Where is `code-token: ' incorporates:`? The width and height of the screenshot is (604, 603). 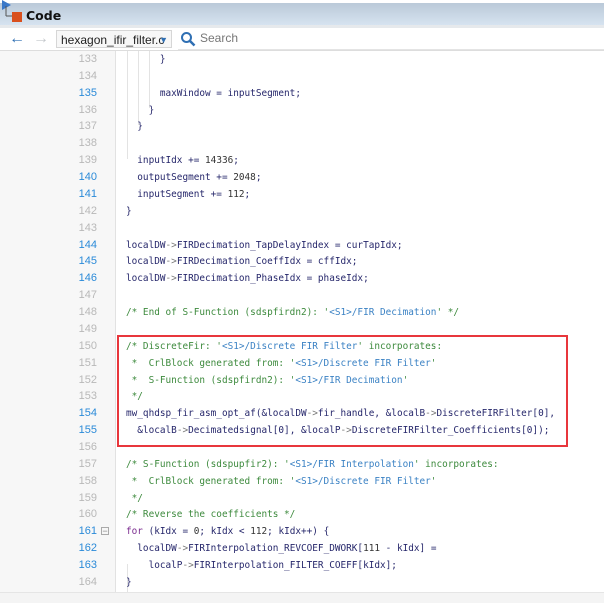 code-token: ' incorporates: is located at coordinates (456, 464).